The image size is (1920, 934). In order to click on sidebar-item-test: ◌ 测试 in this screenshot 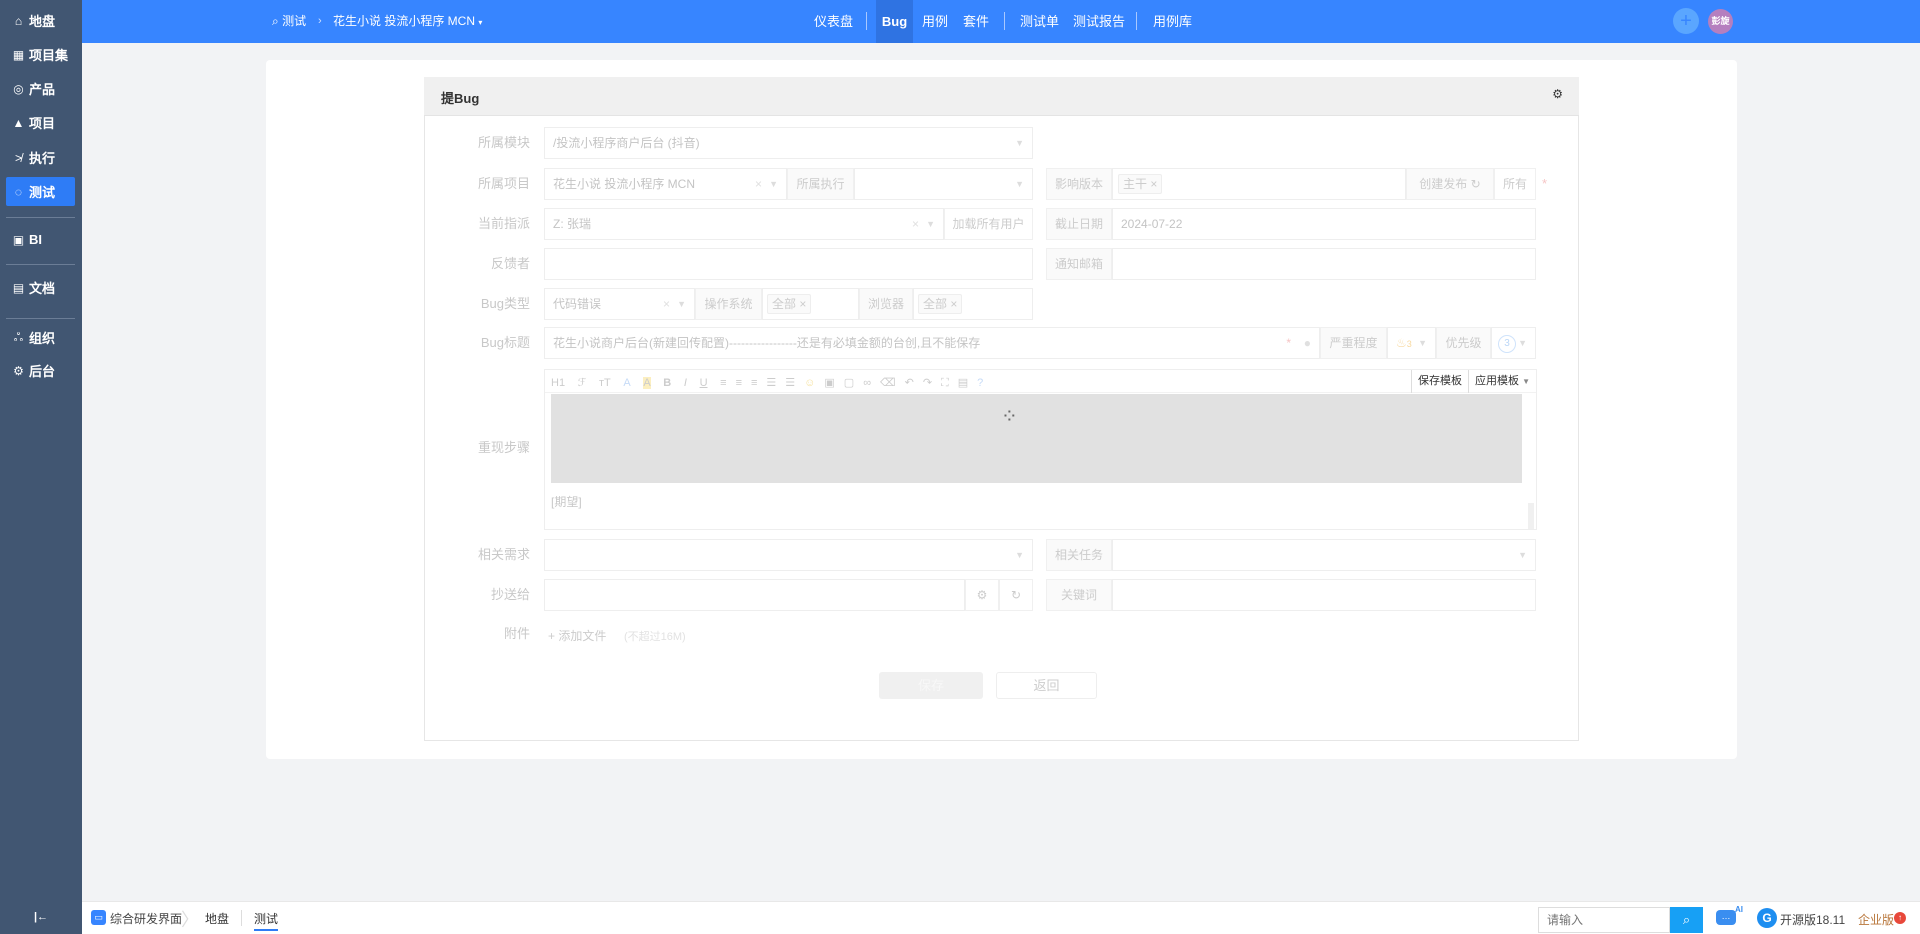, I will do `click(40, 191)`.